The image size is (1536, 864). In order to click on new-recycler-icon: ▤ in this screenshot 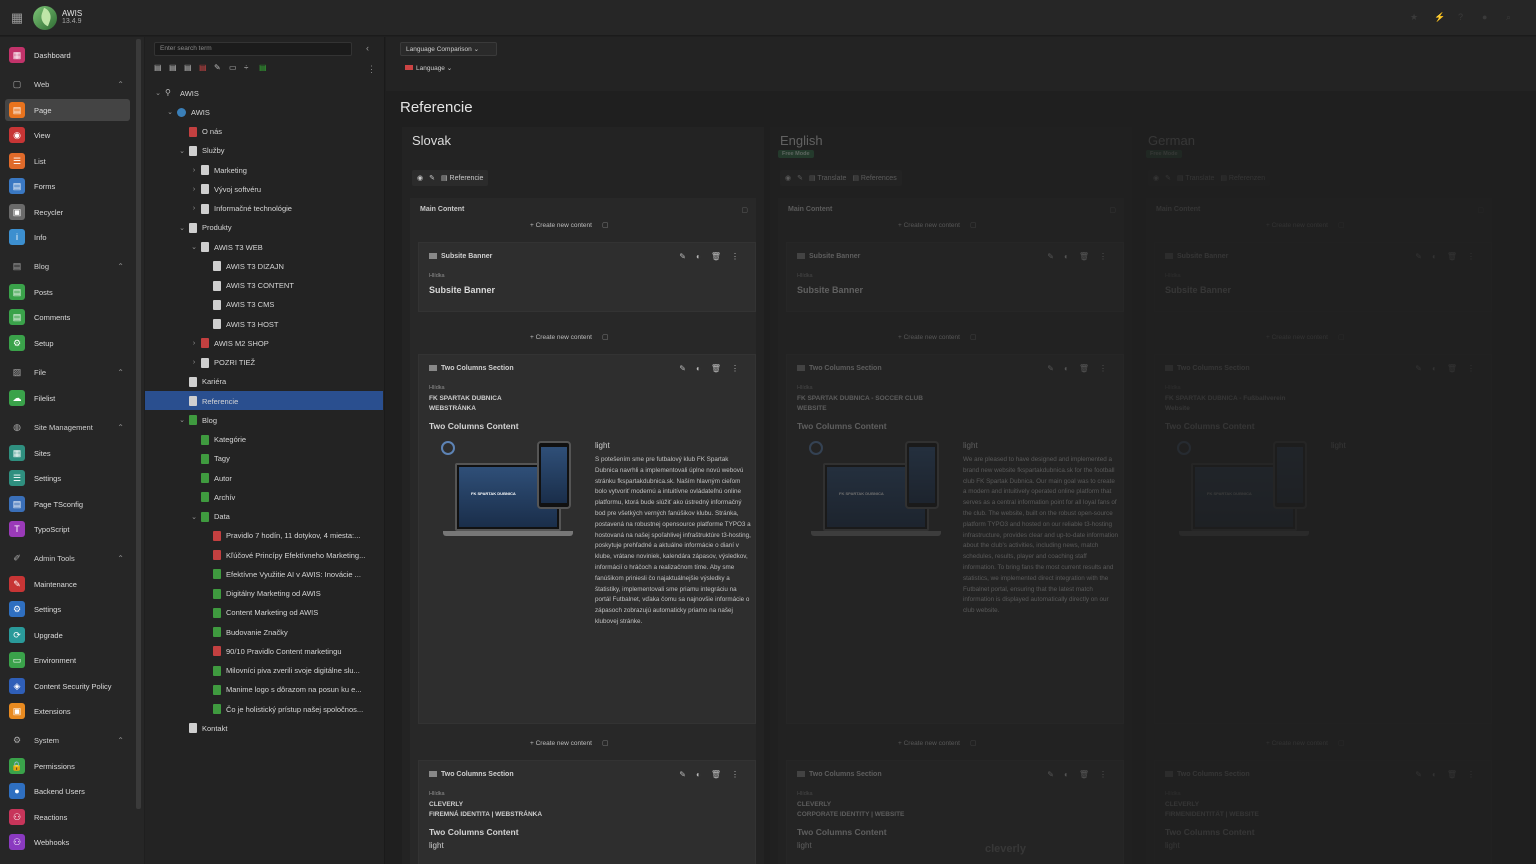, I will do `click(263, 68)`.